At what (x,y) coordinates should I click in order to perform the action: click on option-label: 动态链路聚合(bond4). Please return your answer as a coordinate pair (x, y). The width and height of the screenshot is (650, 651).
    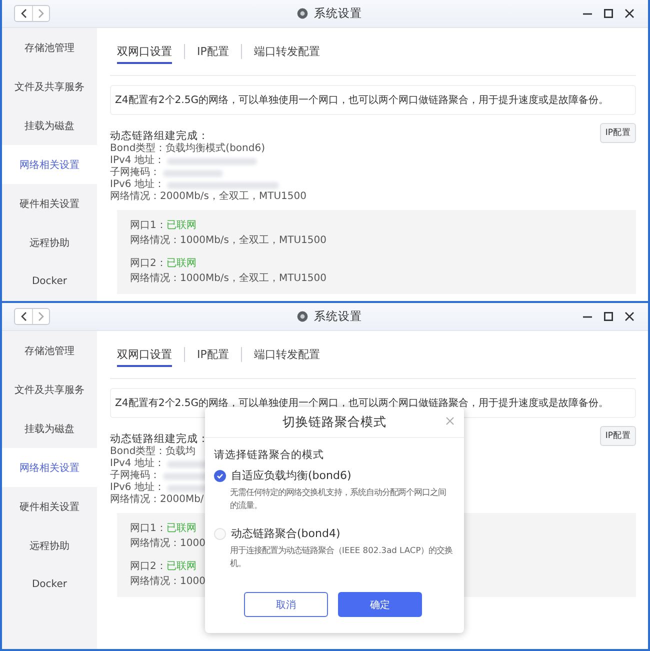
    Looking at the image, I should click on (285, 533).